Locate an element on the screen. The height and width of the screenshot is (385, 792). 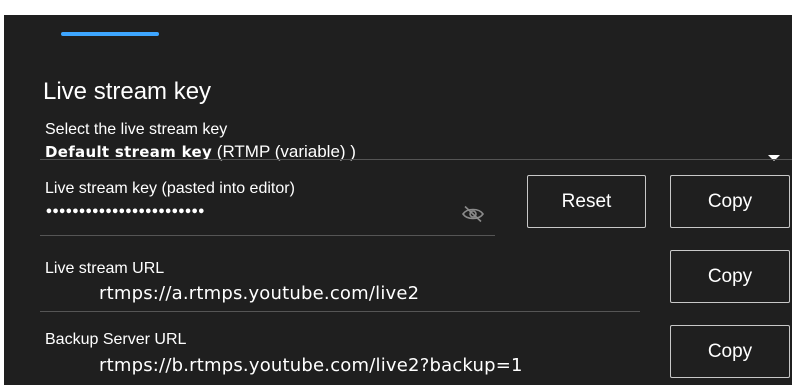
stream-key-masked-value: •••••••••••••••••••••••• is located at coordinates (125, 212).